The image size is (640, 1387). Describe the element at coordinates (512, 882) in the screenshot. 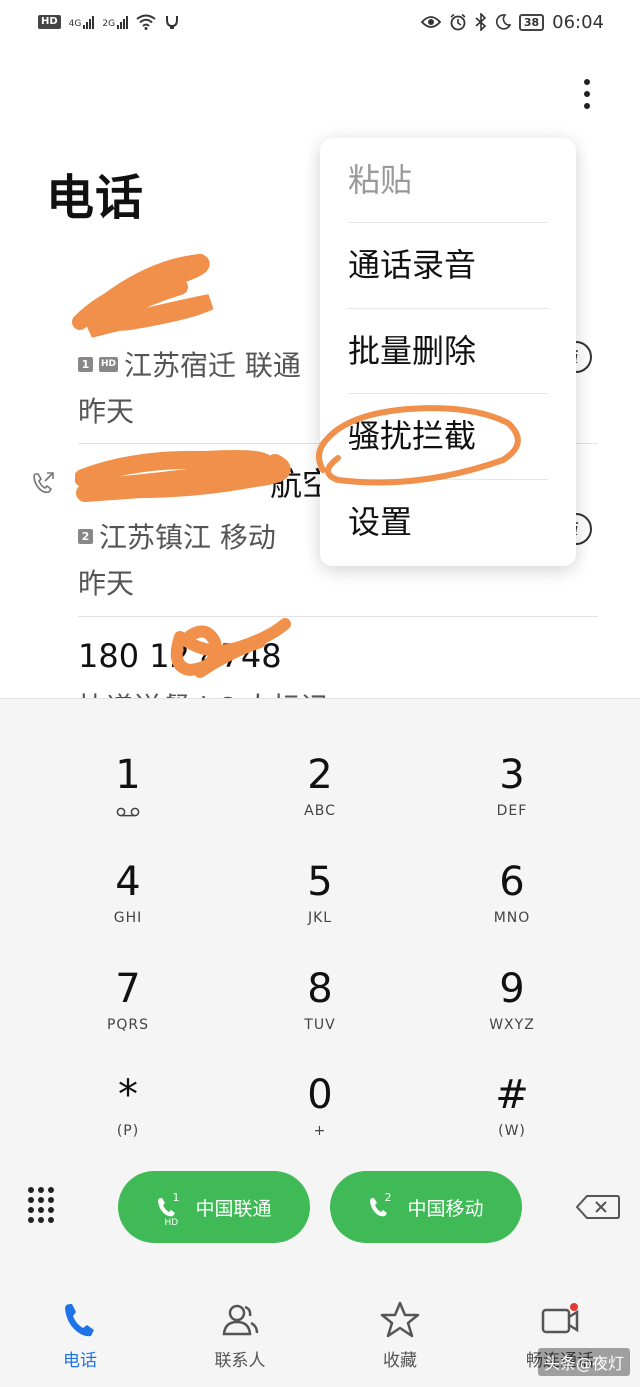

I see `key-digit: 6` at that location.